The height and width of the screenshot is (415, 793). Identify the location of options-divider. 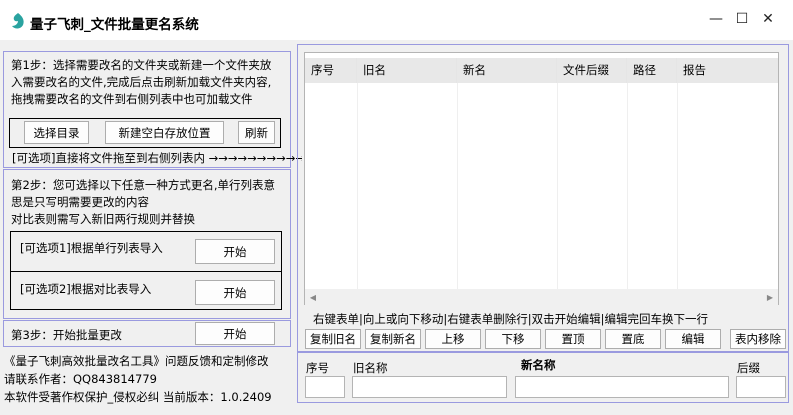
(146, 271).